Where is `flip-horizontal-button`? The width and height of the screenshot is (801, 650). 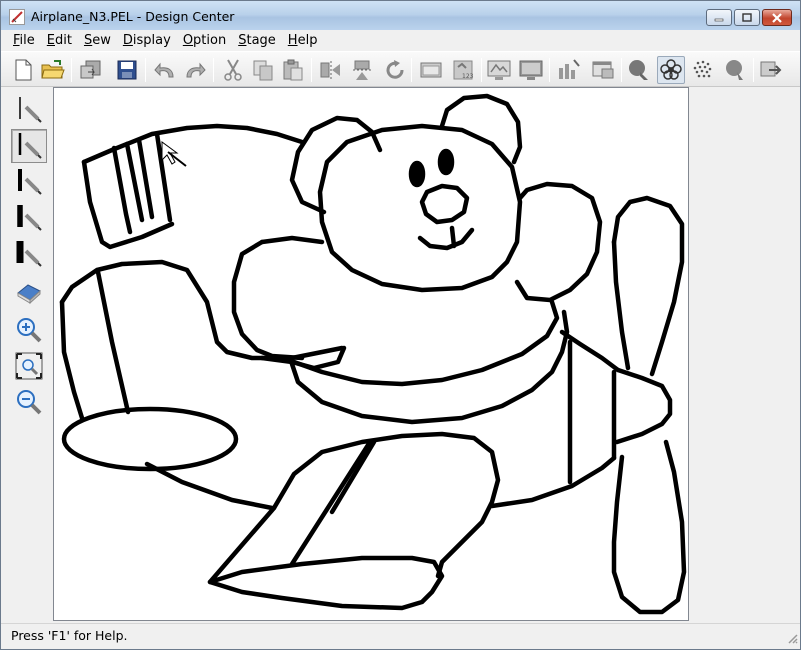 flip-horizontal-button is located at coordinates (331, 70).